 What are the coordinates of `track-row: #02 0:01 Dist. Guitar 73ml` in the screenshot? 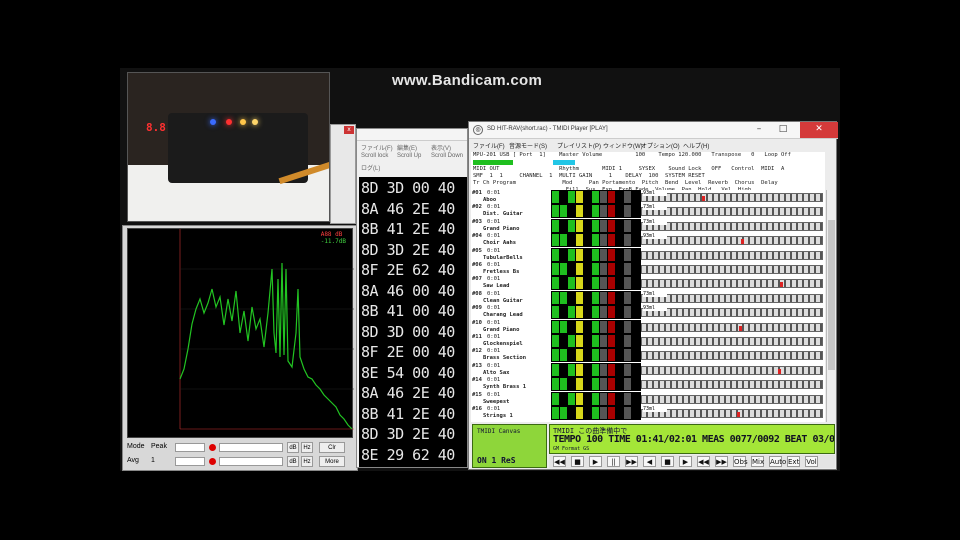 It's located at (648, 211).